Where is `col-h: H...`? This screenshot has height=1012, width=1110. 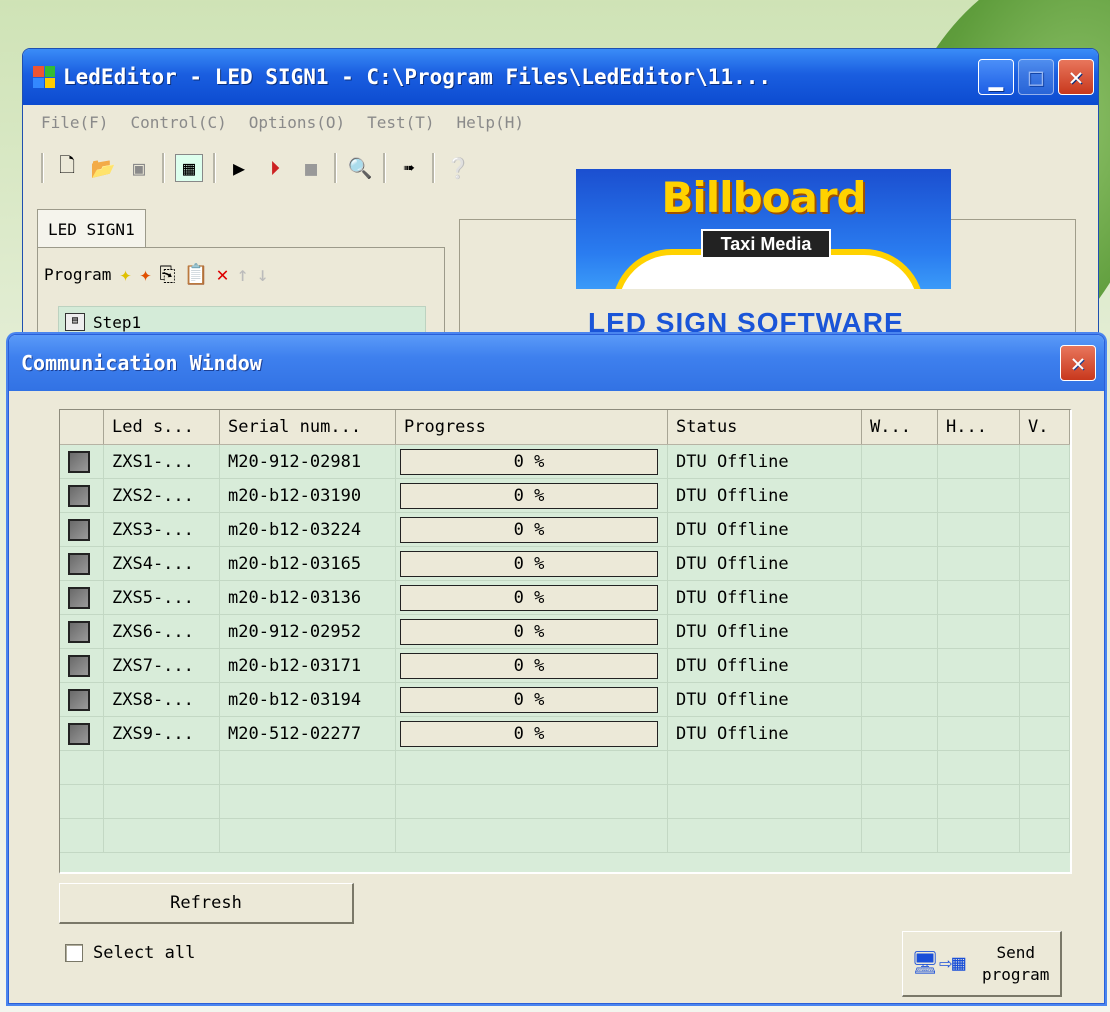
col-h: H... is located at coordinates (979, 427).